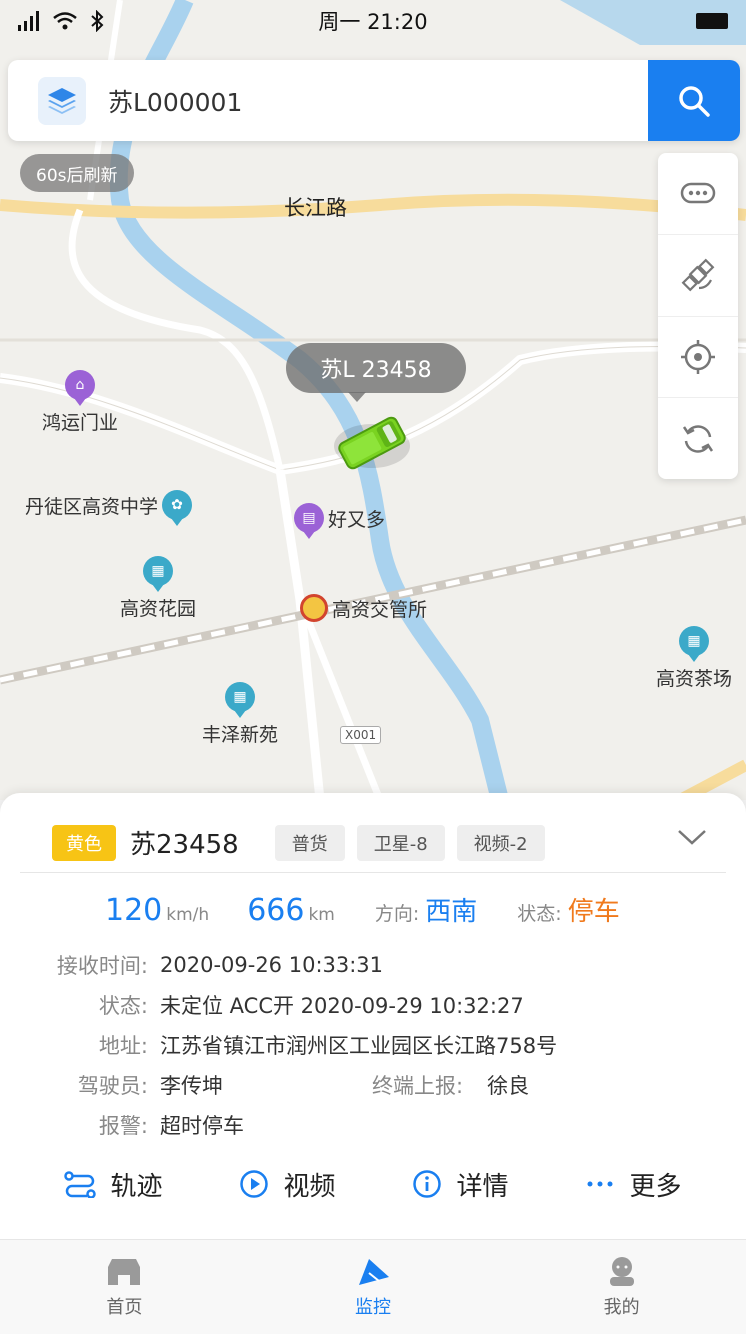  I want to click on poi-police: 高资交管所, so click(363, 608).